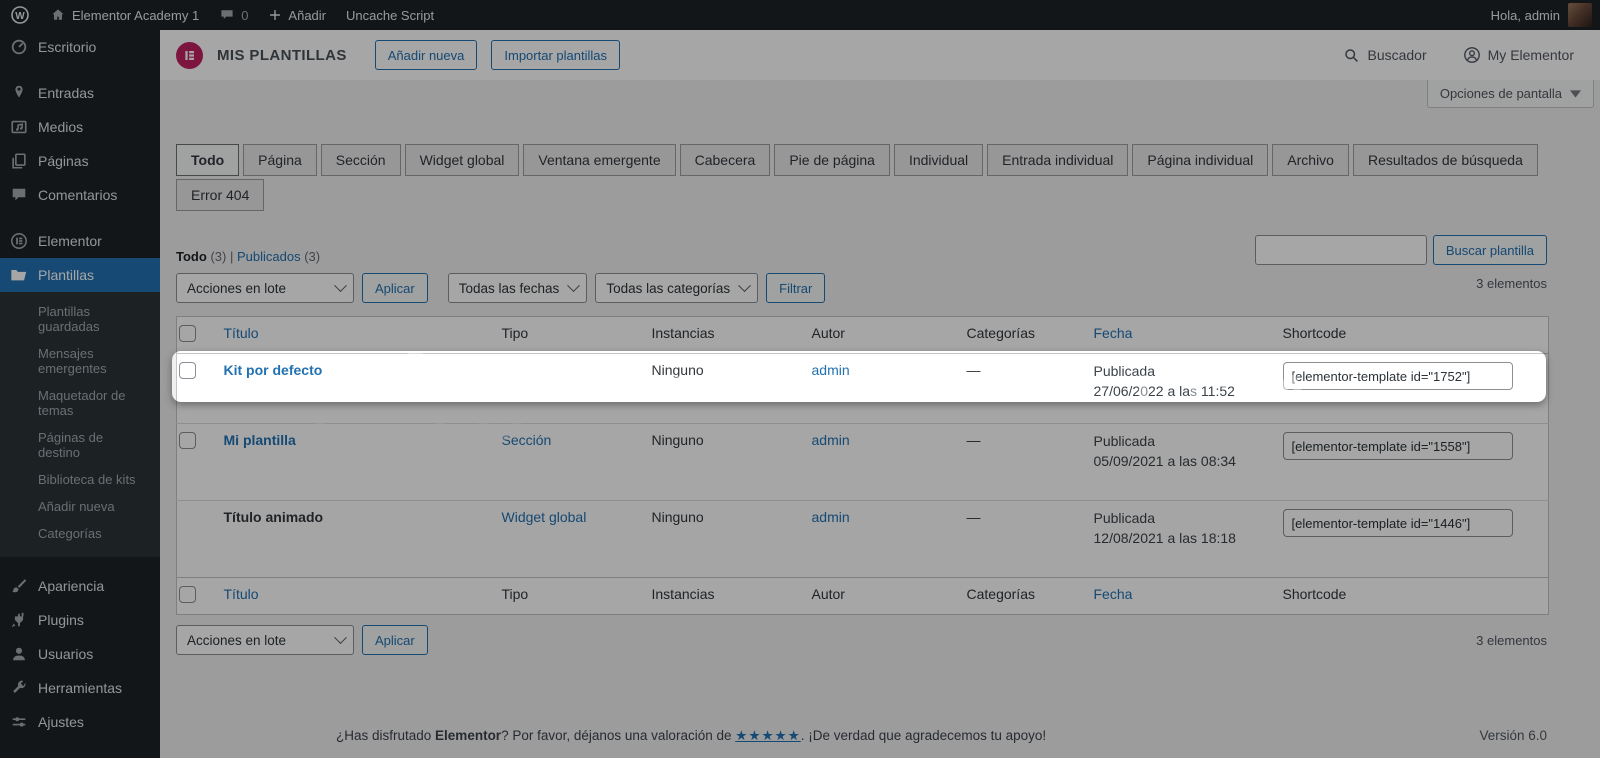 This screenshot has width=1600, height=758. What do you see at coordinates (677, 517) in the screenshot?
I see `template-instances: Ninguno` at bounding box center [677, 517].